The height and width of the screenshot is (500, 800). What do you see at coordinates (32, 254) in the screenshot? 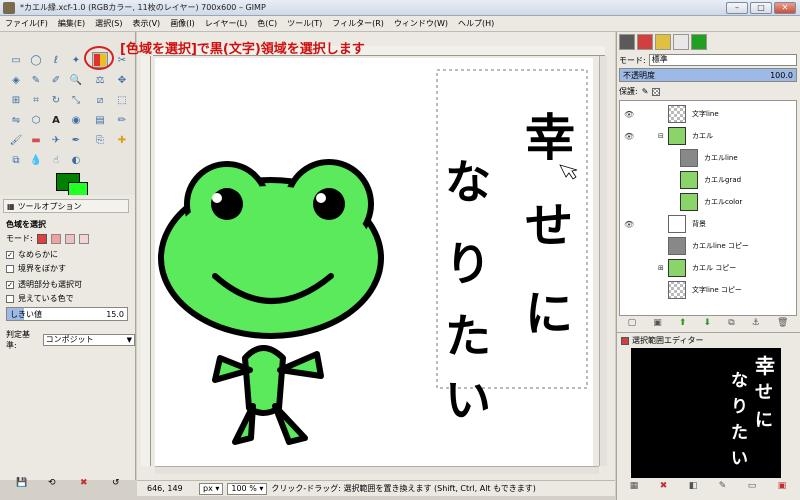
I see `antialias-option: ✓ なめらかに` at bounding box center [32, 254].